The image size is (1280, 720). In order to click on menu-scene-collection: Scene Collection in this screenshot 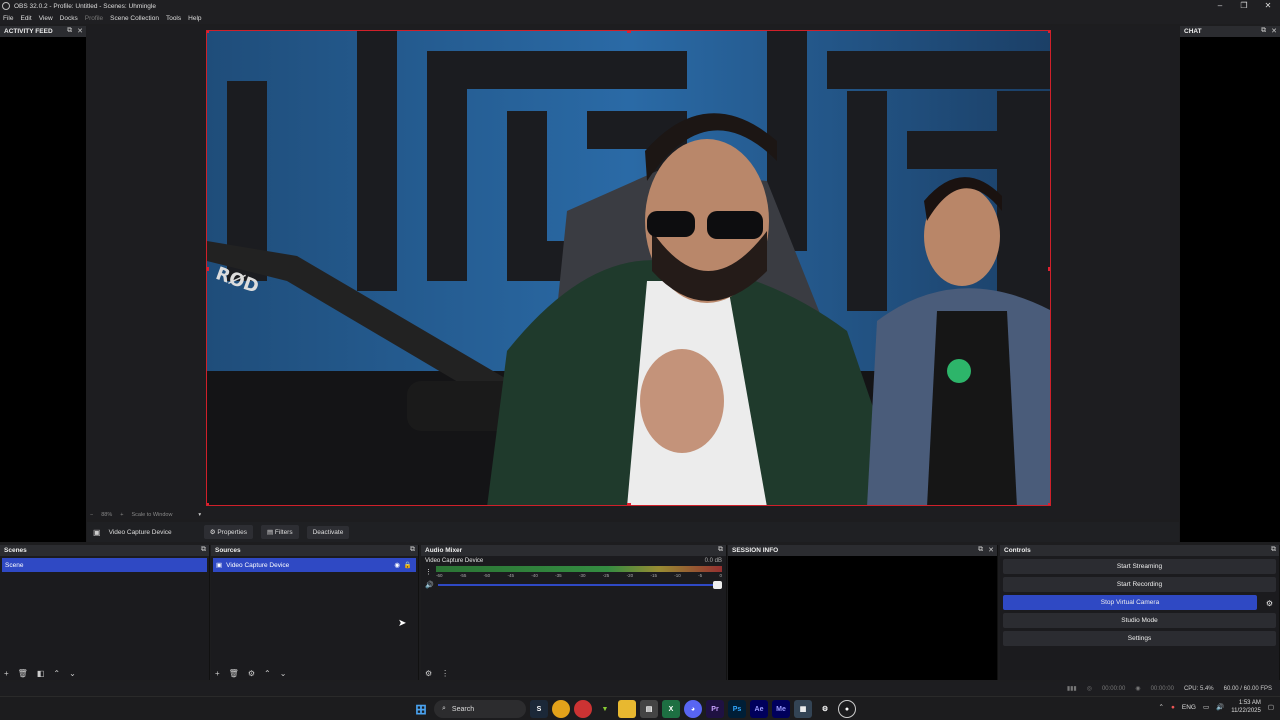, I will do `click(134, 18)`.